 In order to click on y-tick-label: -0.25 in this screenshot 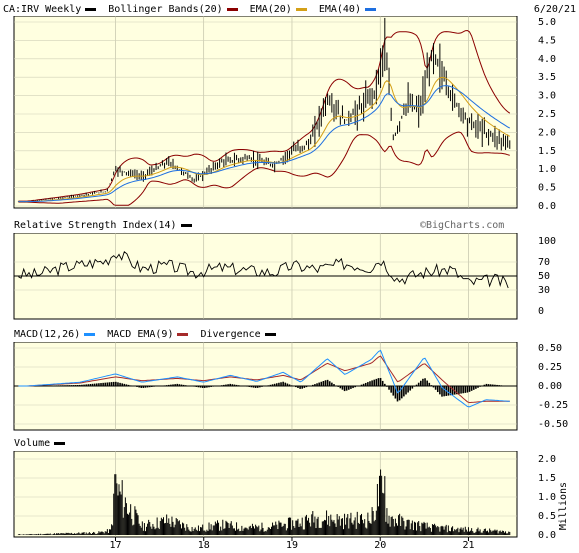, I will do `click(553, 405)`.